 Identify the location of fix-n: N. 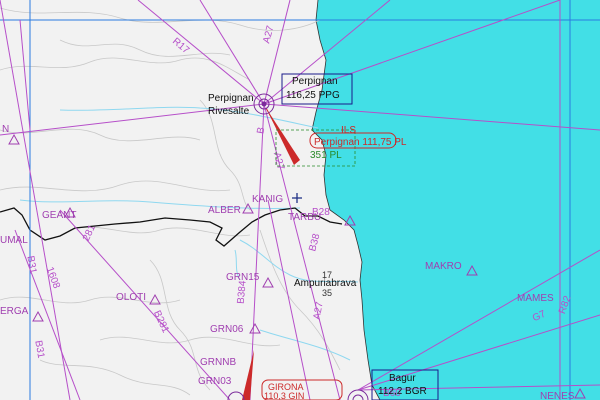
(5, 129).